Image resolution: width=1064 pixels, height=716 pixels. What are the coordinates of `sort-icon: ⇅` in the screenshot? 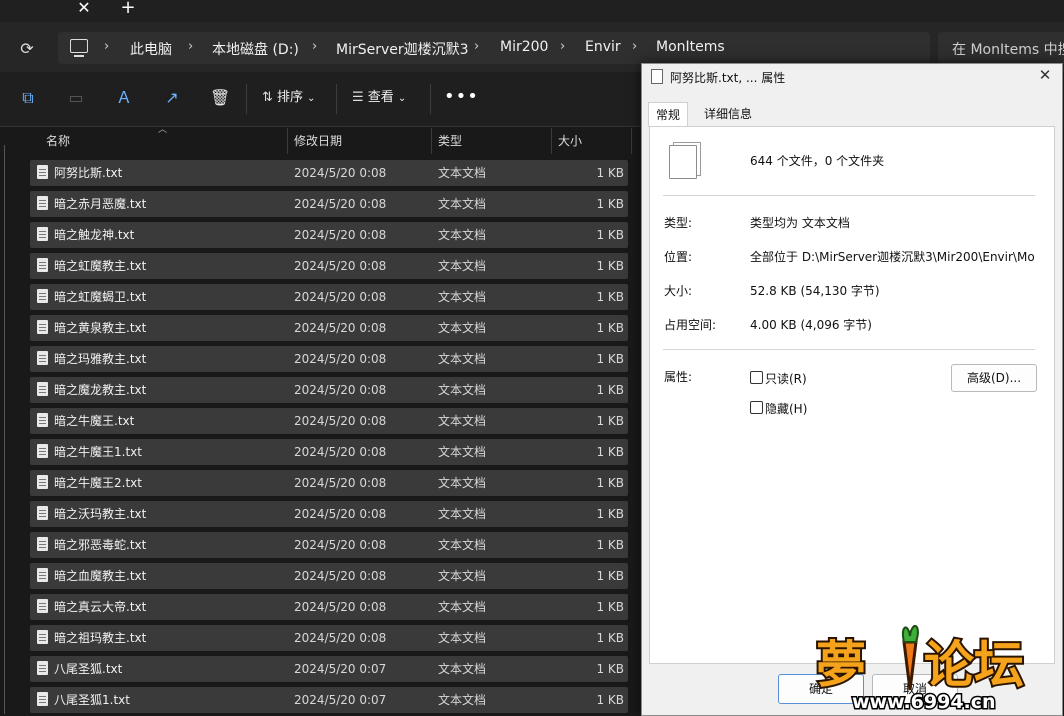 It's located at (270, 97).